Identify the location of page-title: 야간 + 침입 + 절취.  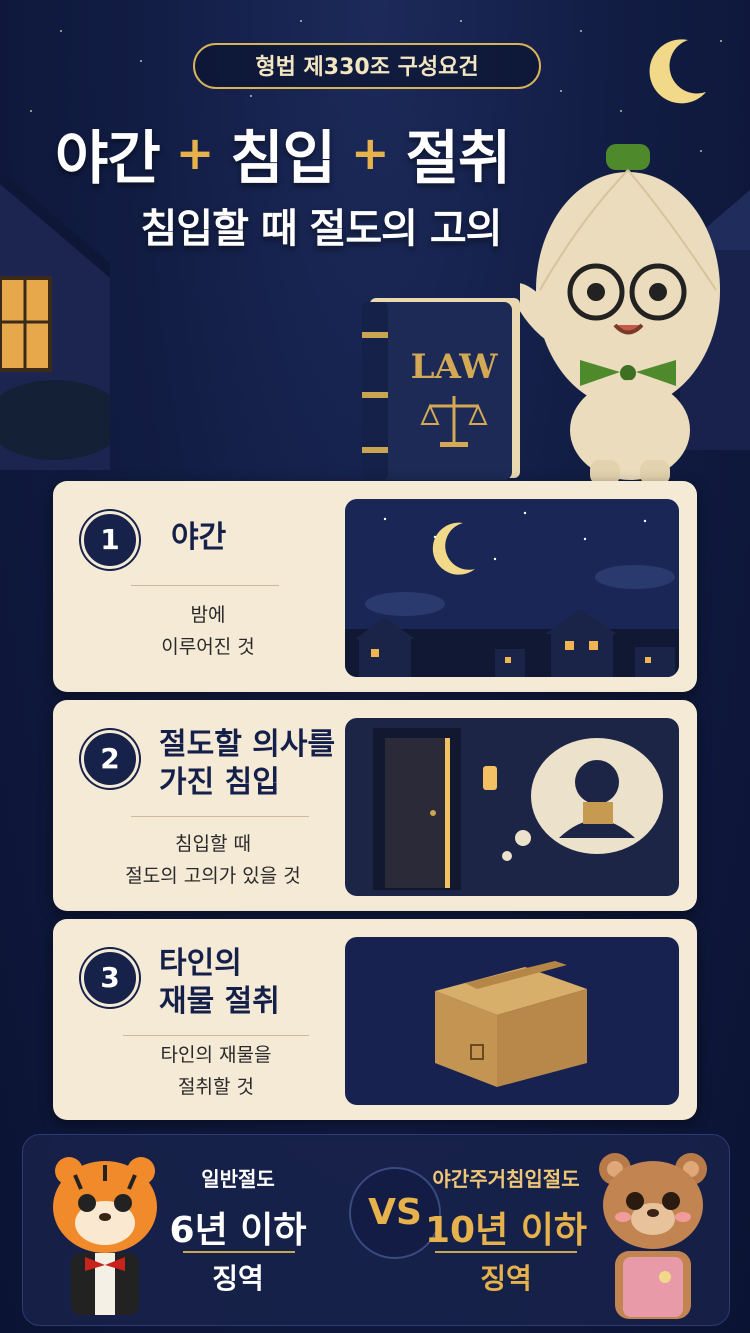
(283, 153).